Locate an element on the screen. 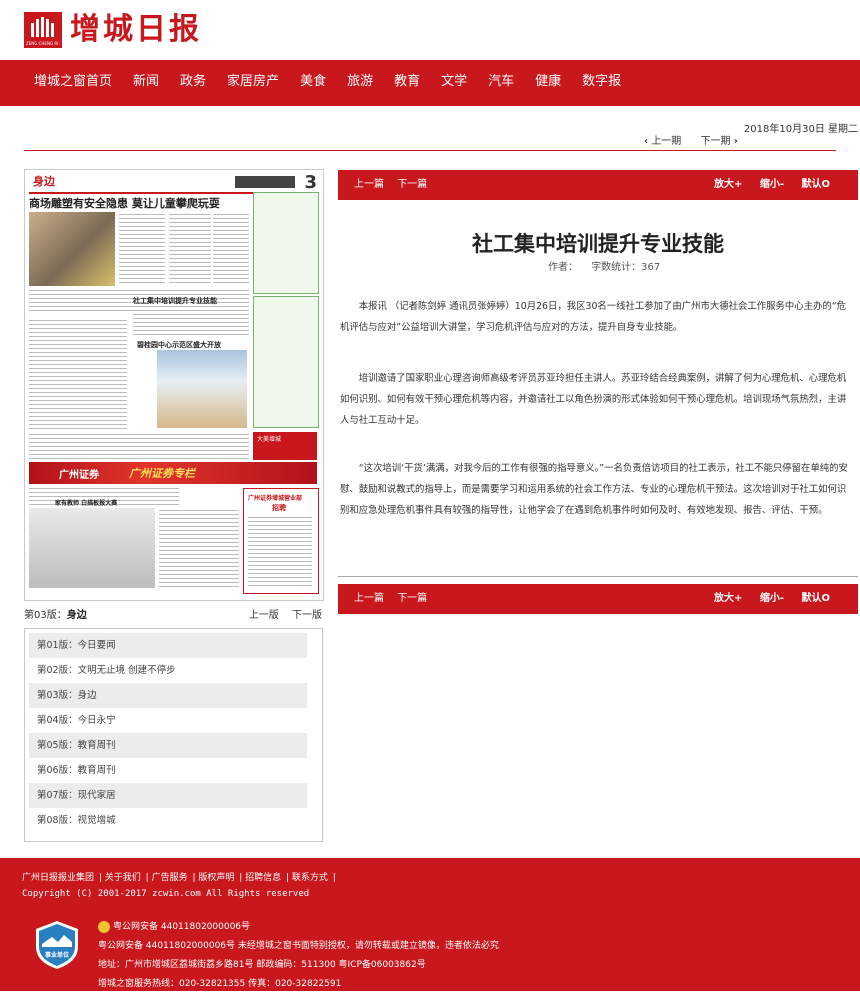  footer-link-ads: 广告服务 is located at coordinates (170, 878).